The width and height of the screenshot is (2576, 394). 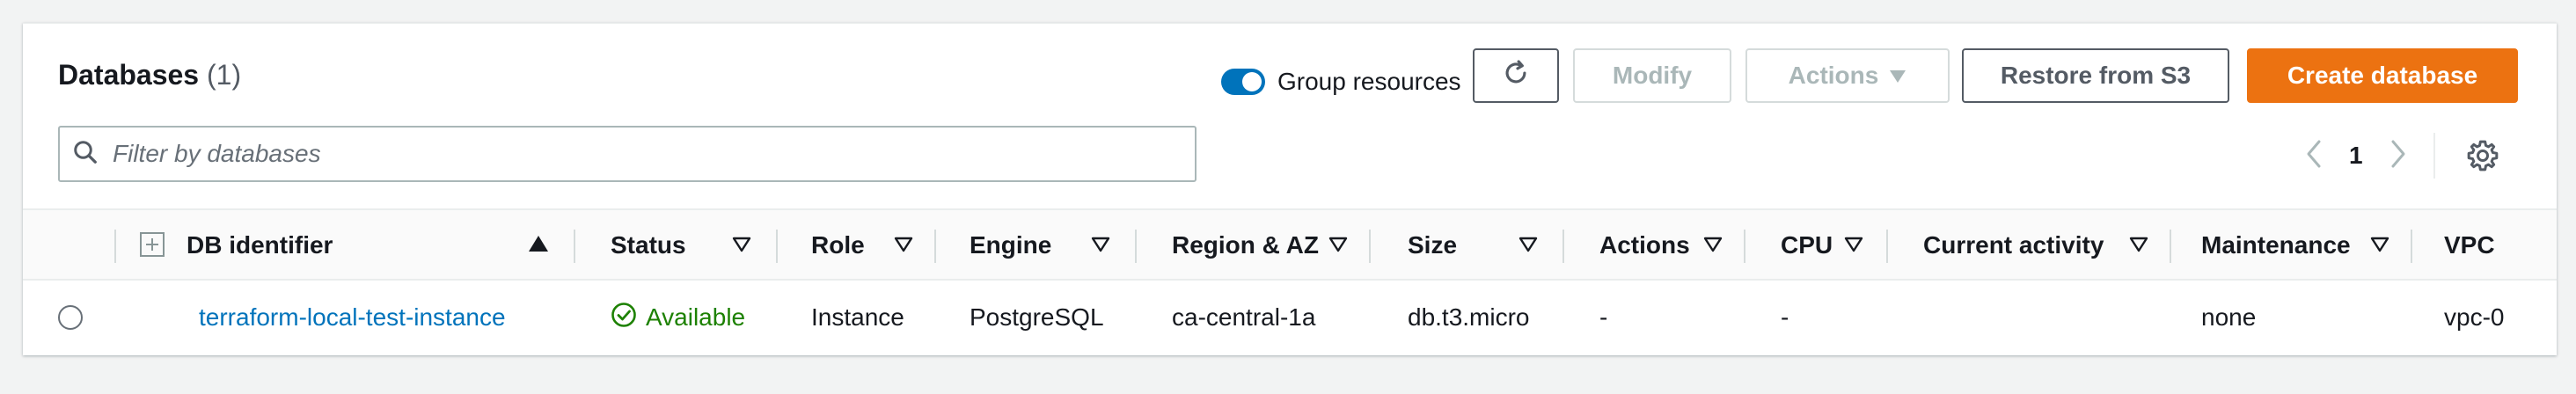 I want to click on status-badge: Available, so click(x=678, y=318).